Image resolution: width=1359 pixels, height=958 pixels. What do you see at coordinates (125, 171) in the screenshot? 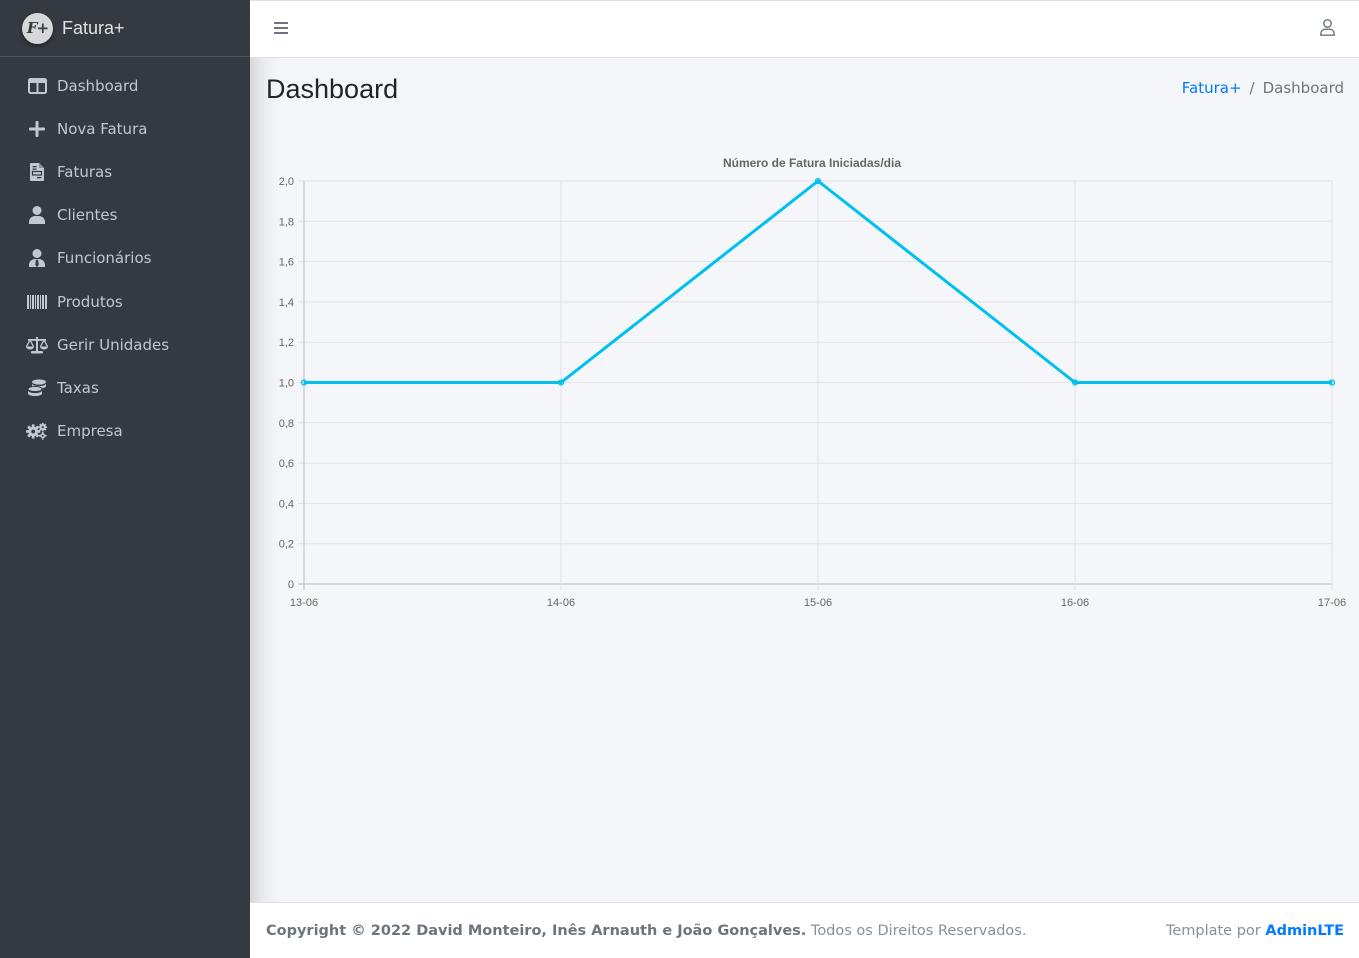
I see `sidebar-item-faturas: Faturas` at bounding box center [125, 171].